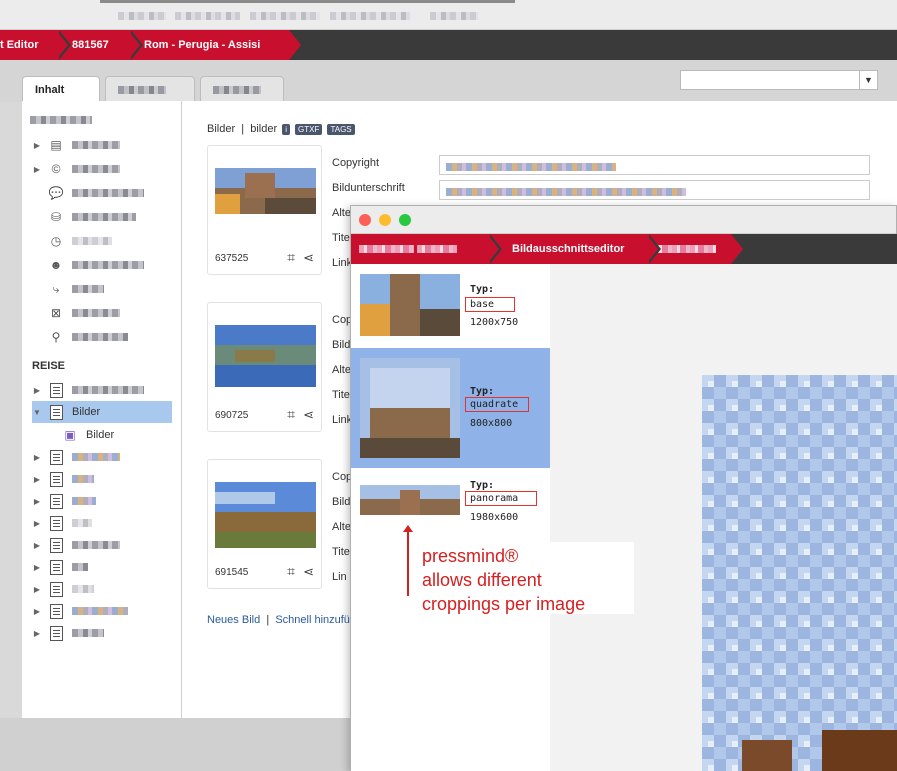 Image resolution: width=897 pixels, height=771 pixels. Describe the element at coordinates (264, 524) in the screenshot. I see `image-card: 691545 ⌗ ⋖` at that location.